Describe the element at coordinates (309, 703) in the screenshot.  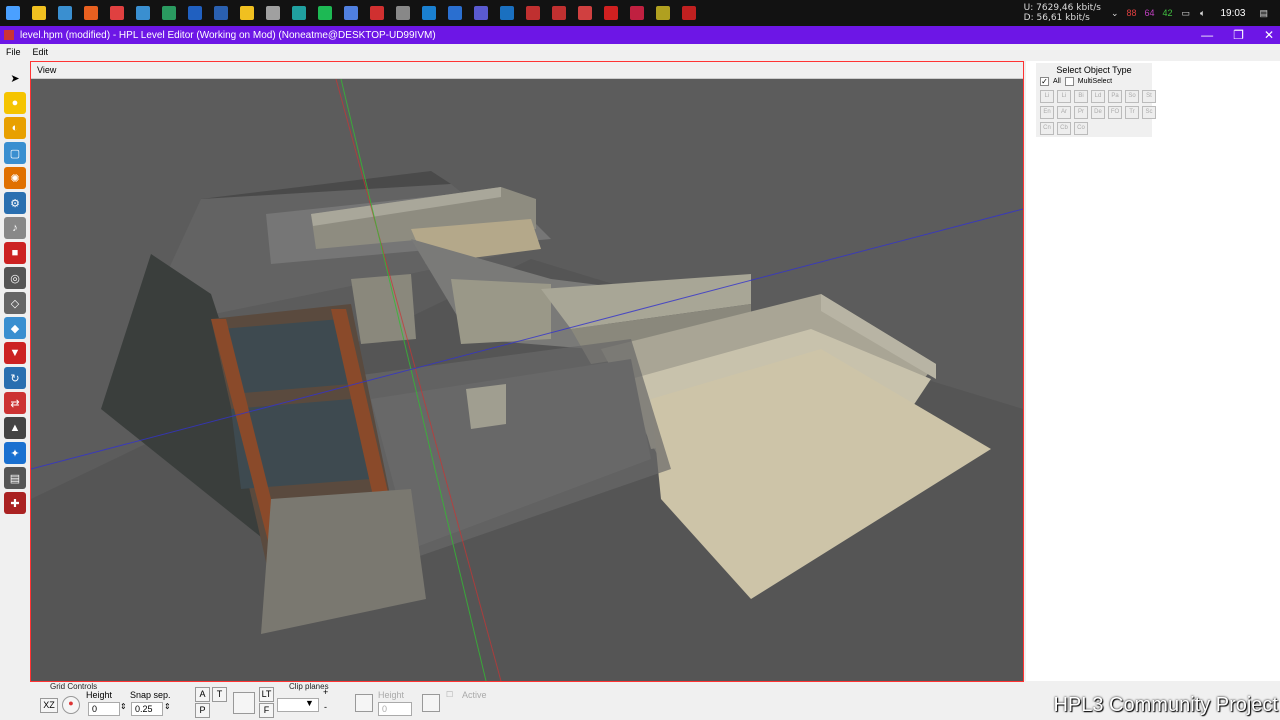
I see `chevron-down-icon: ▼` at that location.